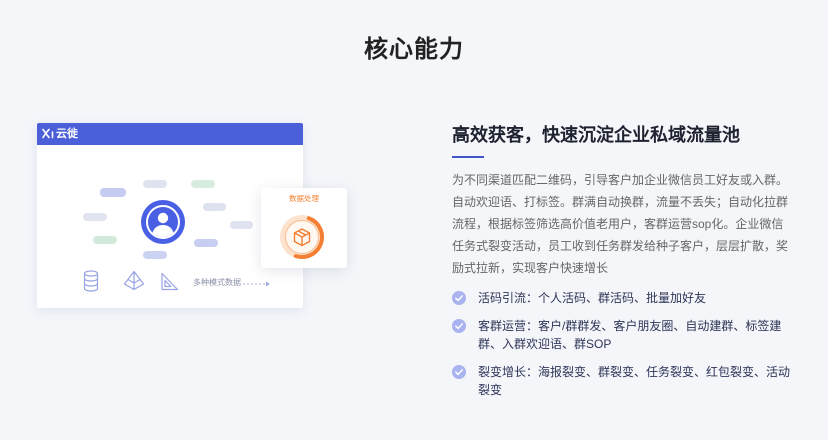 This screenshot has width=828, height=440. I want to click on illustration-header-bar: 云徙, so click(170, 134).